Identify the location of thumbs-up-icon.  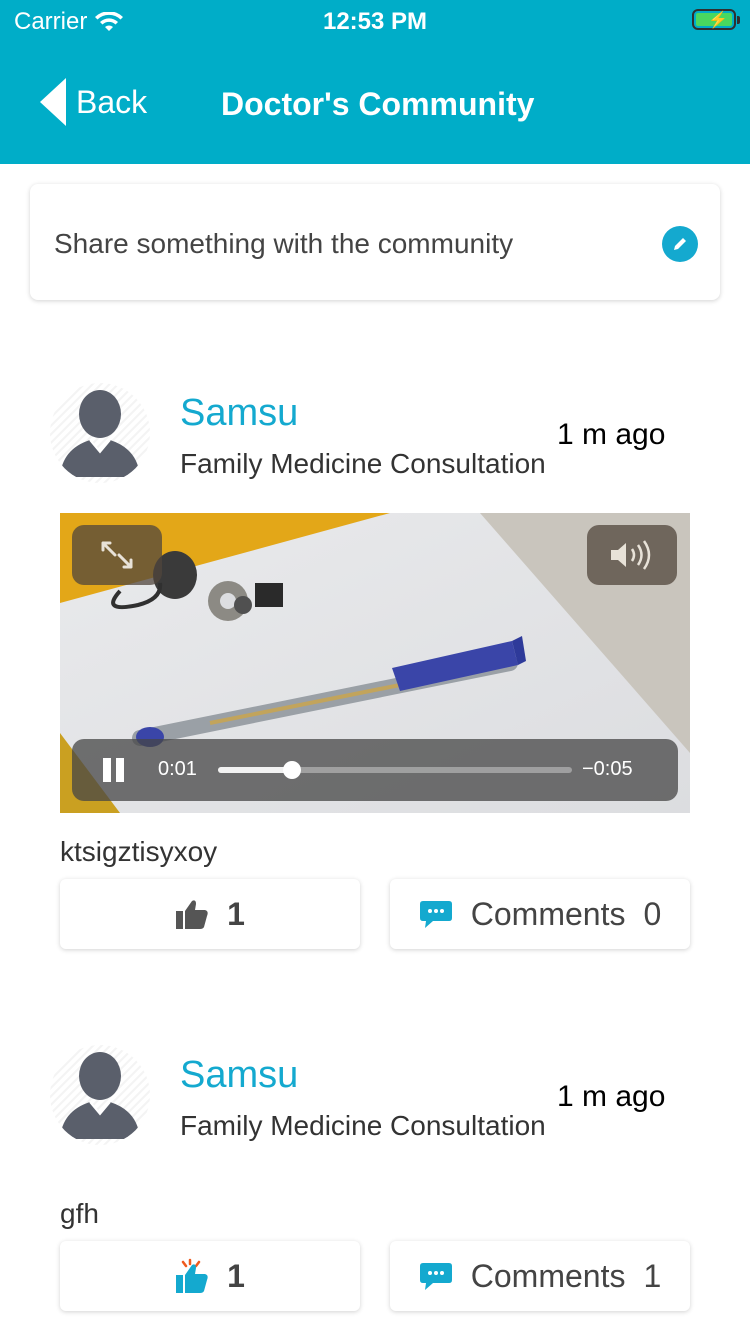
(192, 914).